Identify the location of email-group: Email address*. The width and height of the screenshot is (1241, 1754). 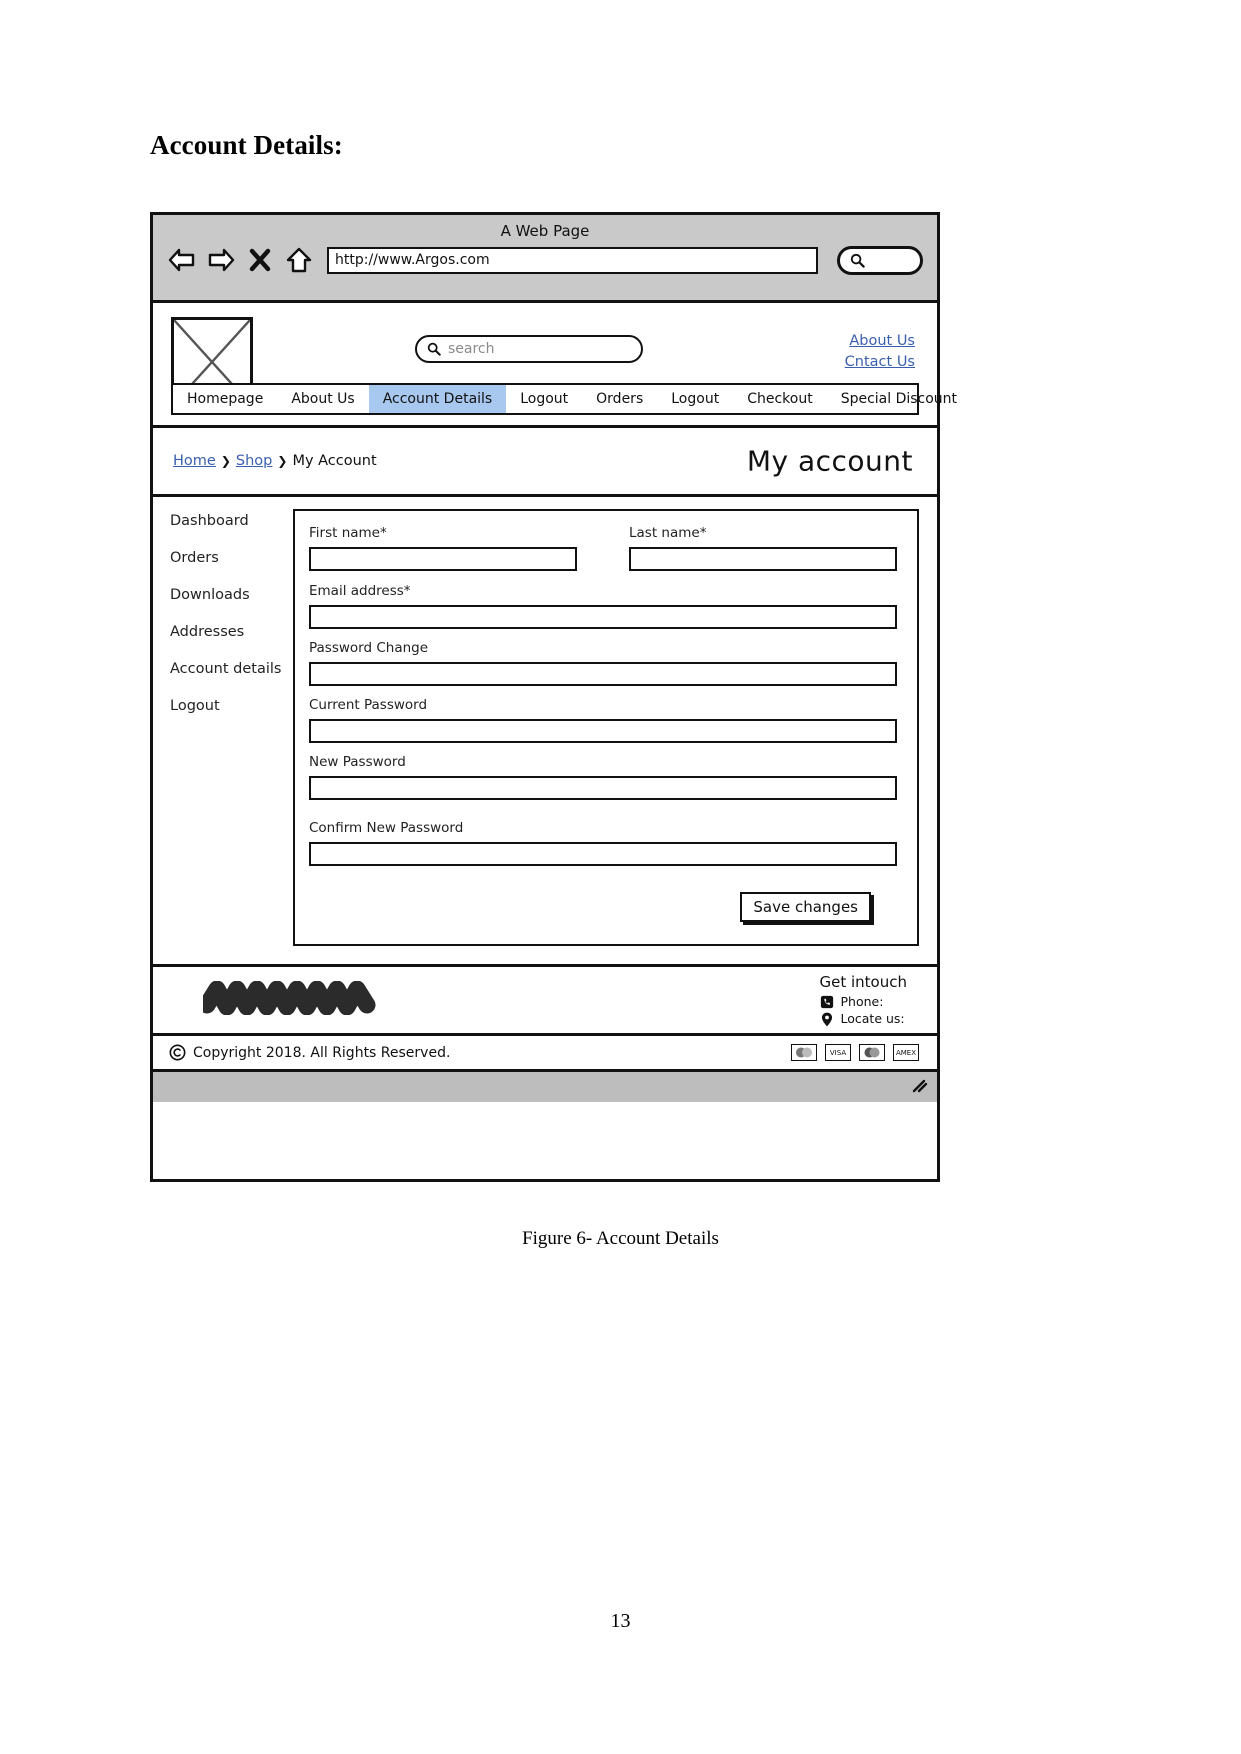
(603, 606).